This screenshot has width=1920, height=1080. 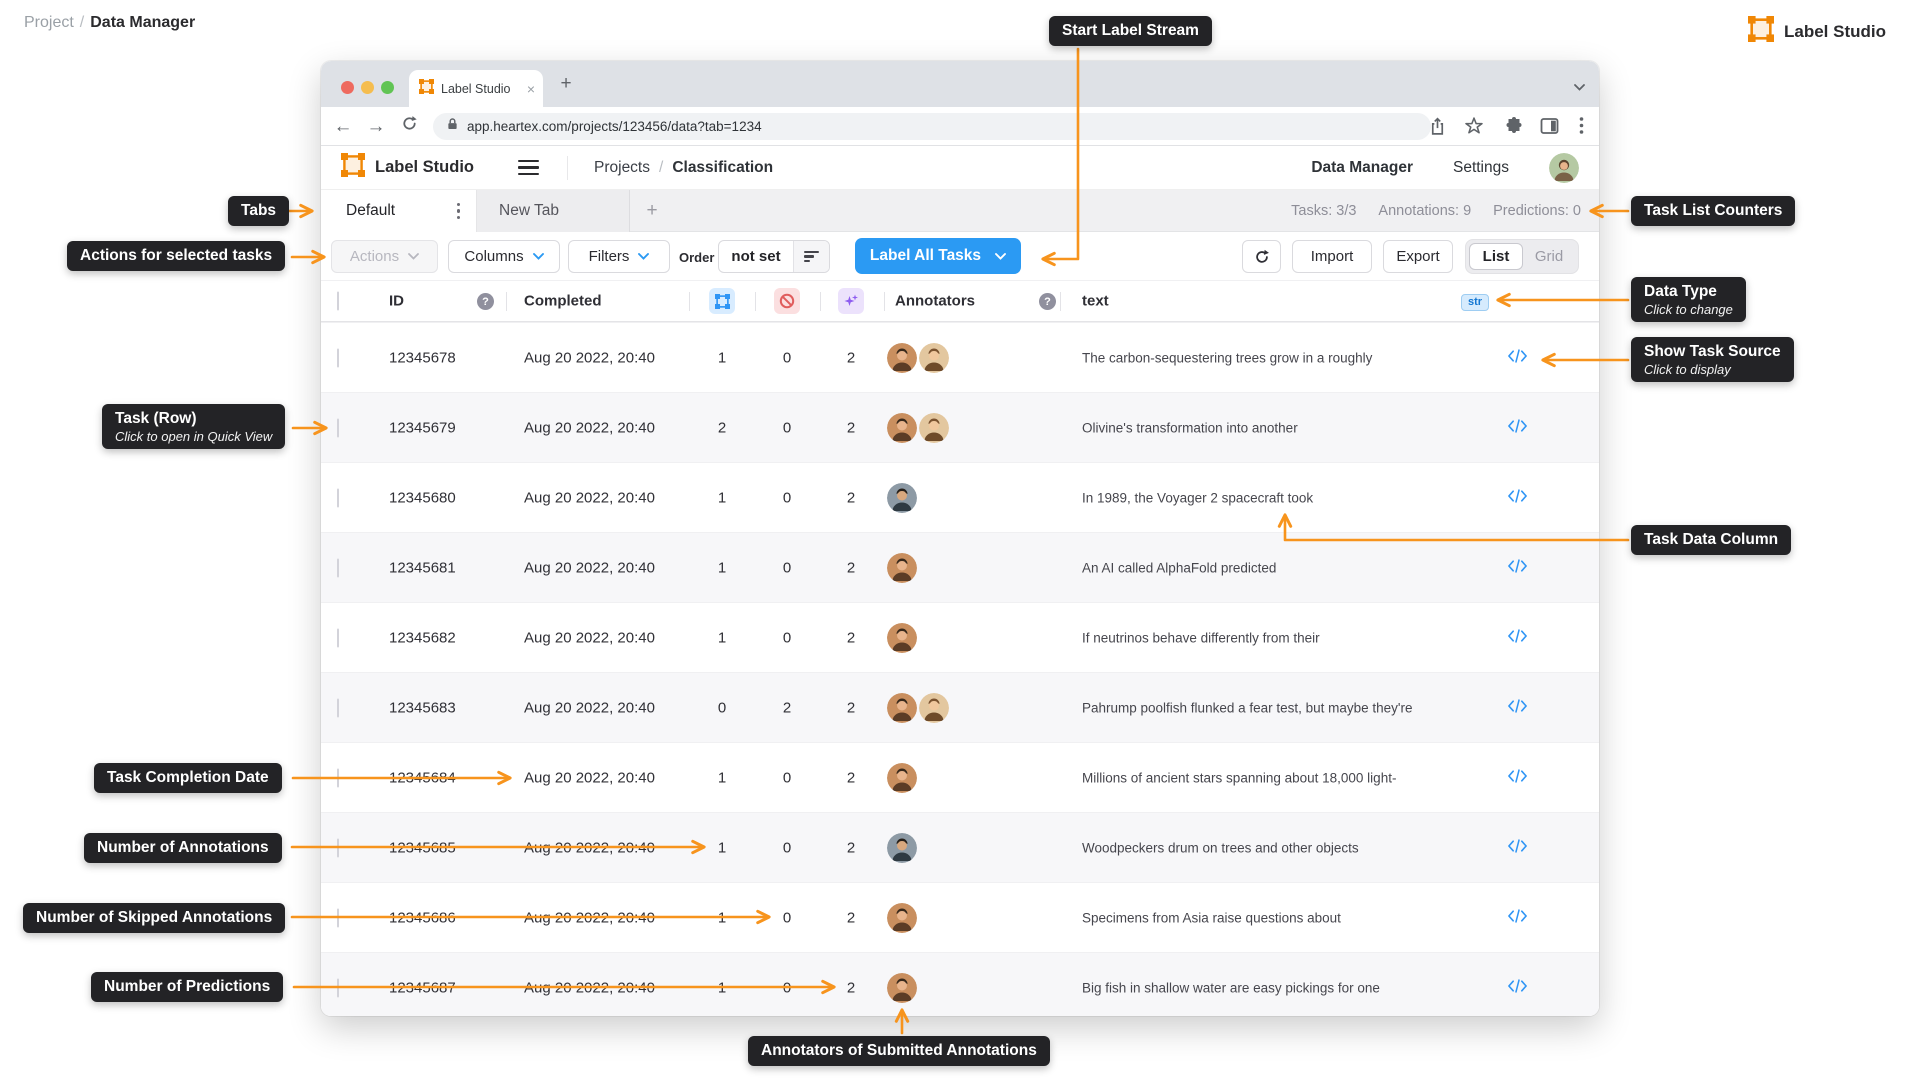 I want to click on zoom-window-button, so click(x=387, y=87).